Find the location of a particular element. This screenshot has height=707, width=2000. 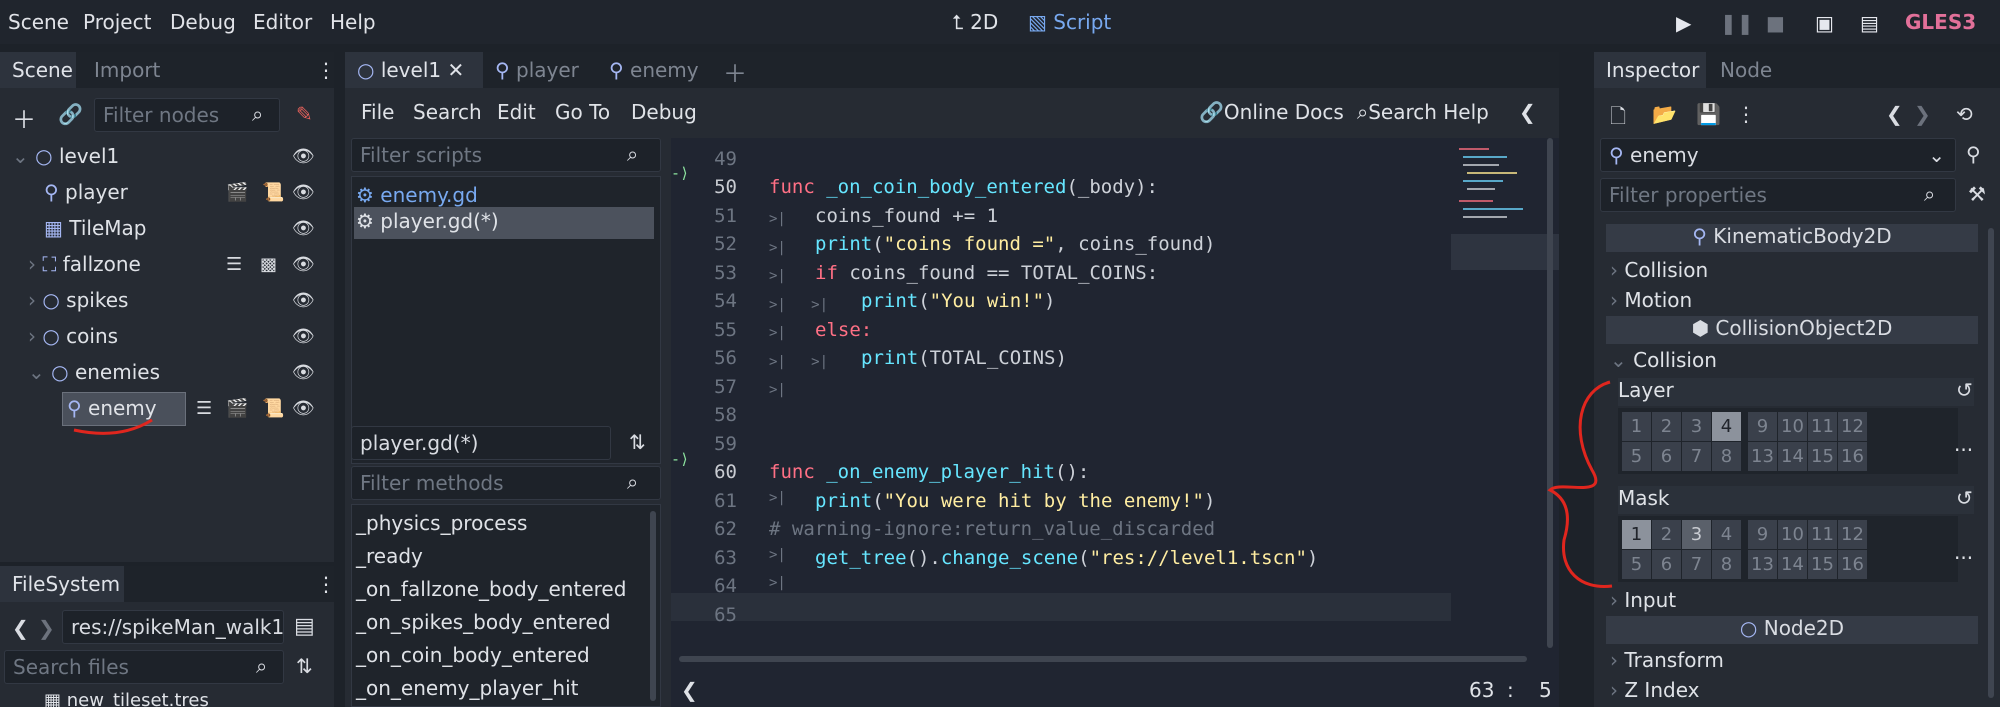

underline-annotation is located at coordinates (113, 426).